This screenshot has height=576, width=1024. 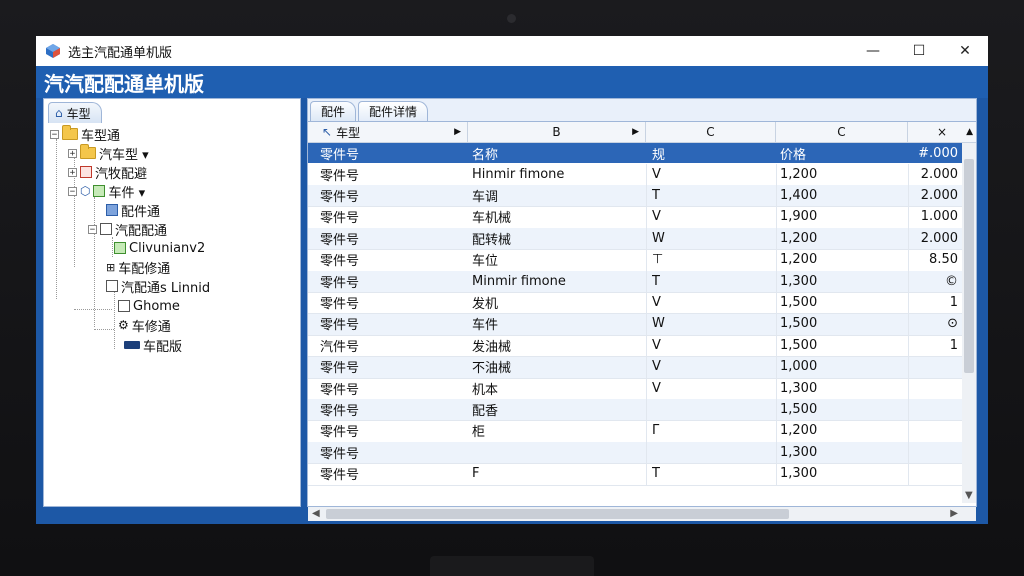 I want to click on table-row: 零件号 1,300, so click(x=635, y=453).